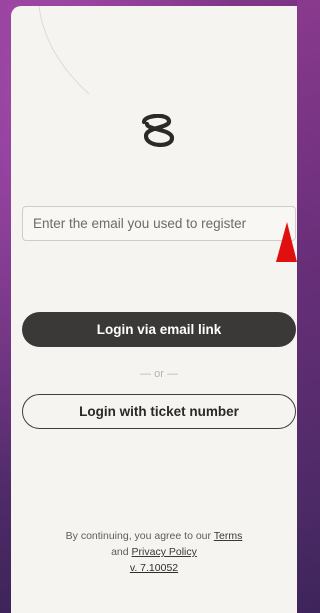 This screenshot has height=613, width=320. I want to click on or-divider: — or —, so click(159, 374).